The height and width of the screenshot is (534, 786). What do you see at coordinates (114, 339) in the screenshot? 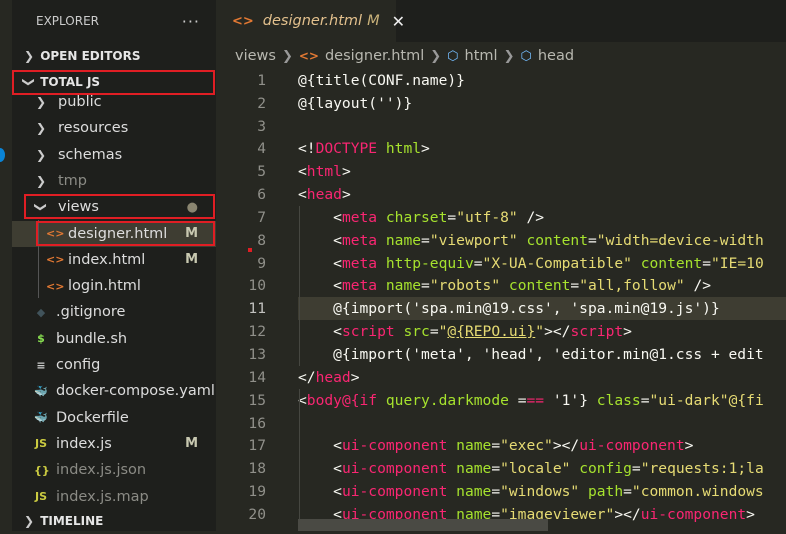
I see `tree-item: $ bundle.sh` at bounding box center [114, 339].